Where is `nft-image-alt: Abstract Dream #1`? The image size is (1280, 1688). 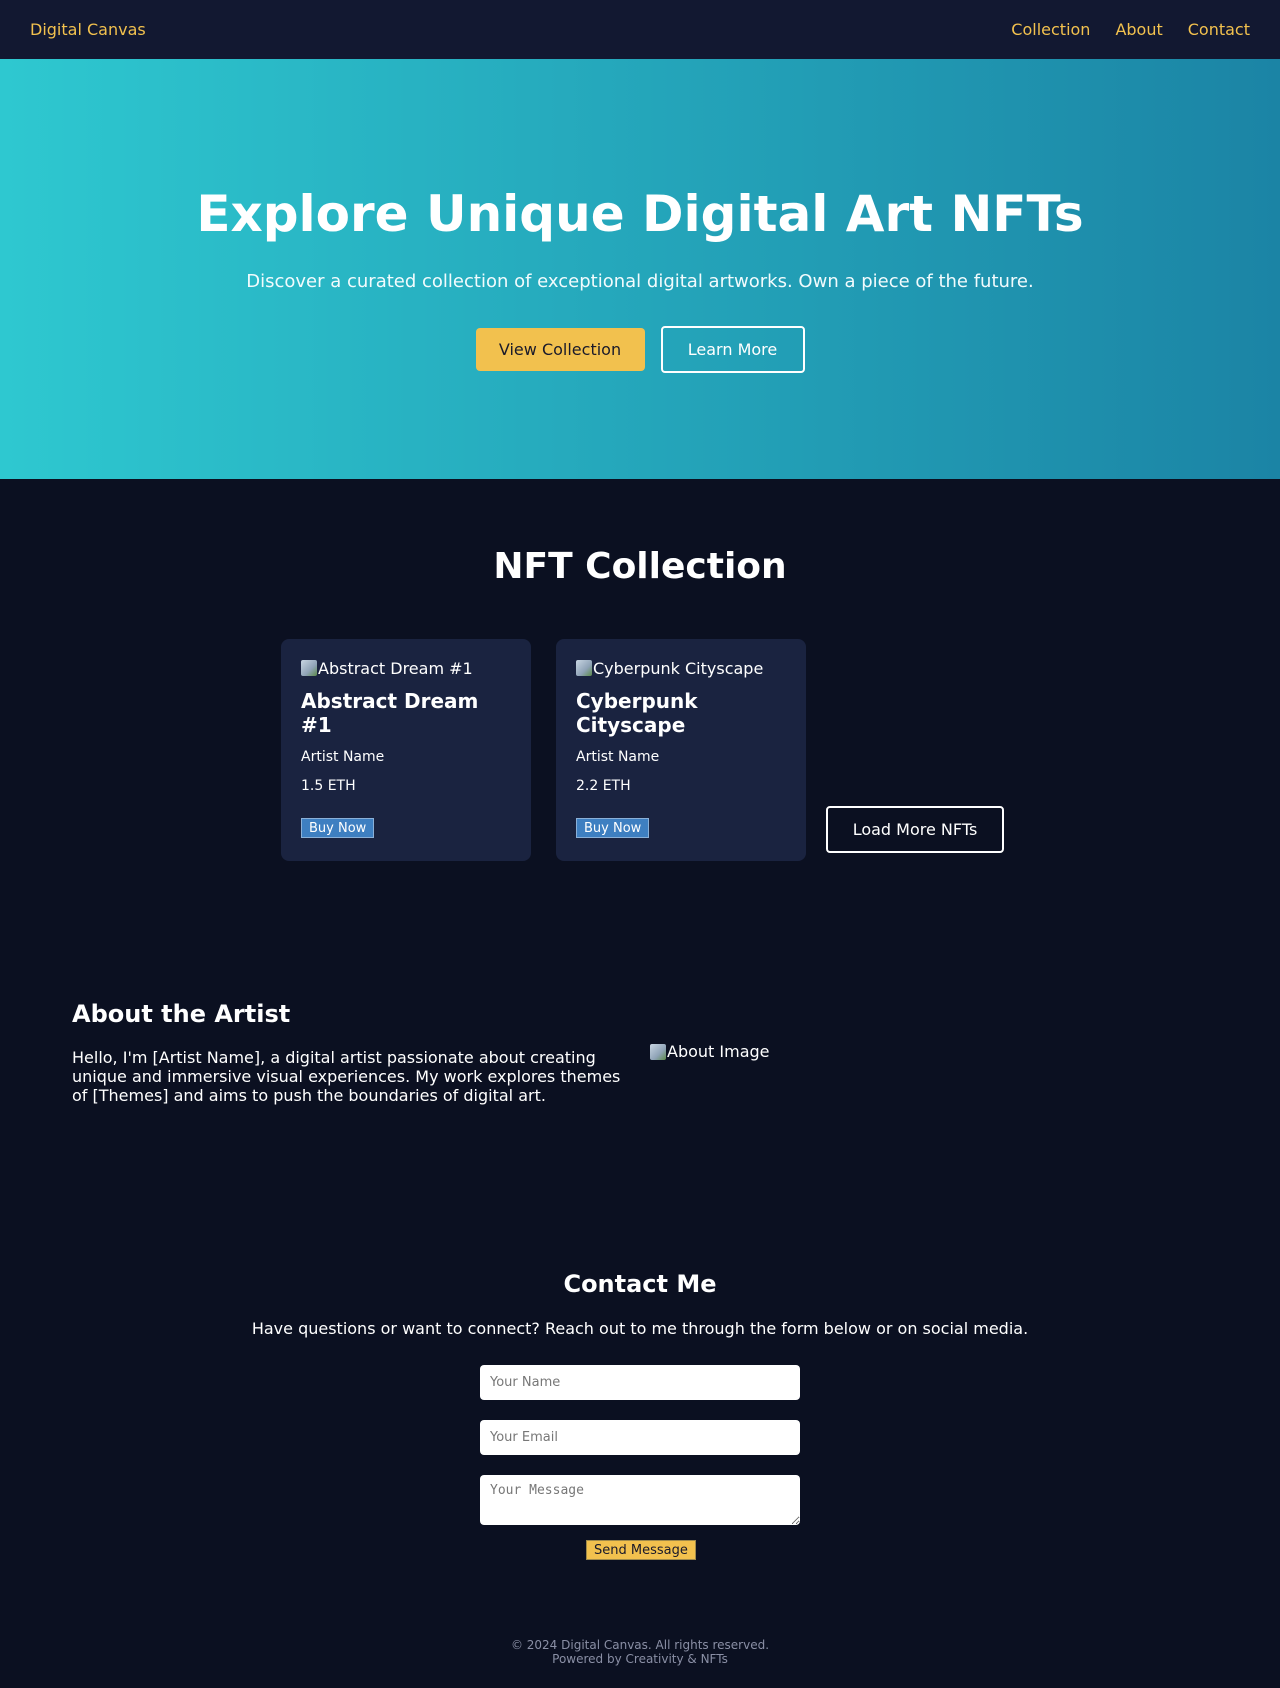 nft-image-alt: Abstract Dream #1 is located at coordinates (395, 668).